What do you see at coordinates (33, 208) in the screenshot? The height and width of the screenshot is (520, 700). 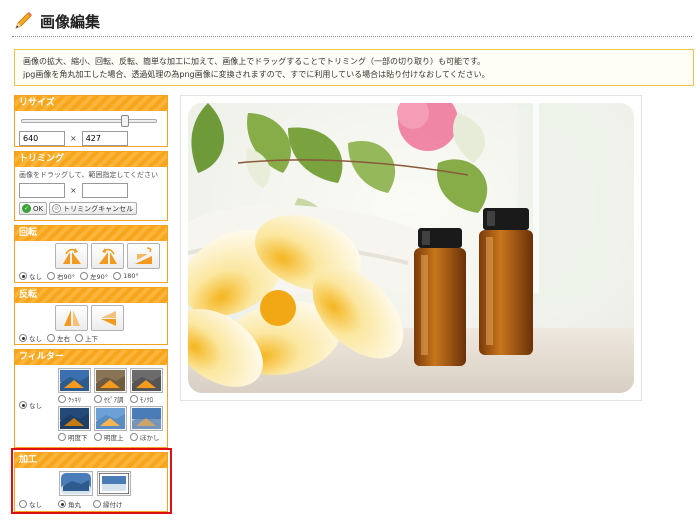 I see `trim-ok-button: ✓ OK` at bounding box center [33, 208].